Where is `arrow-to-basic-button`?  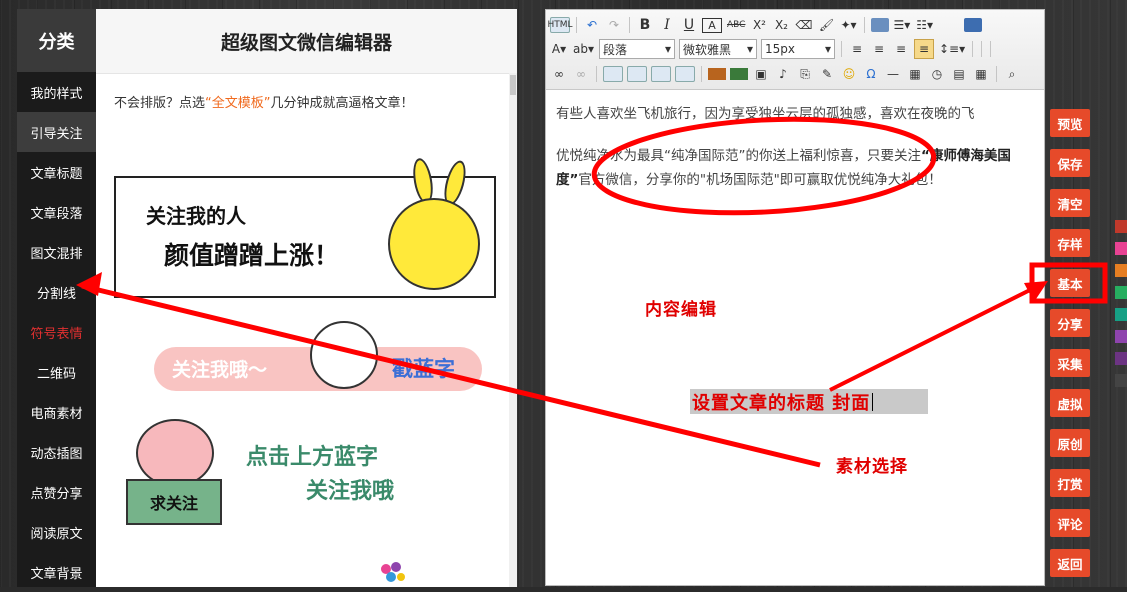
arrow-to-basic-button is located at coordinates (935, 337).